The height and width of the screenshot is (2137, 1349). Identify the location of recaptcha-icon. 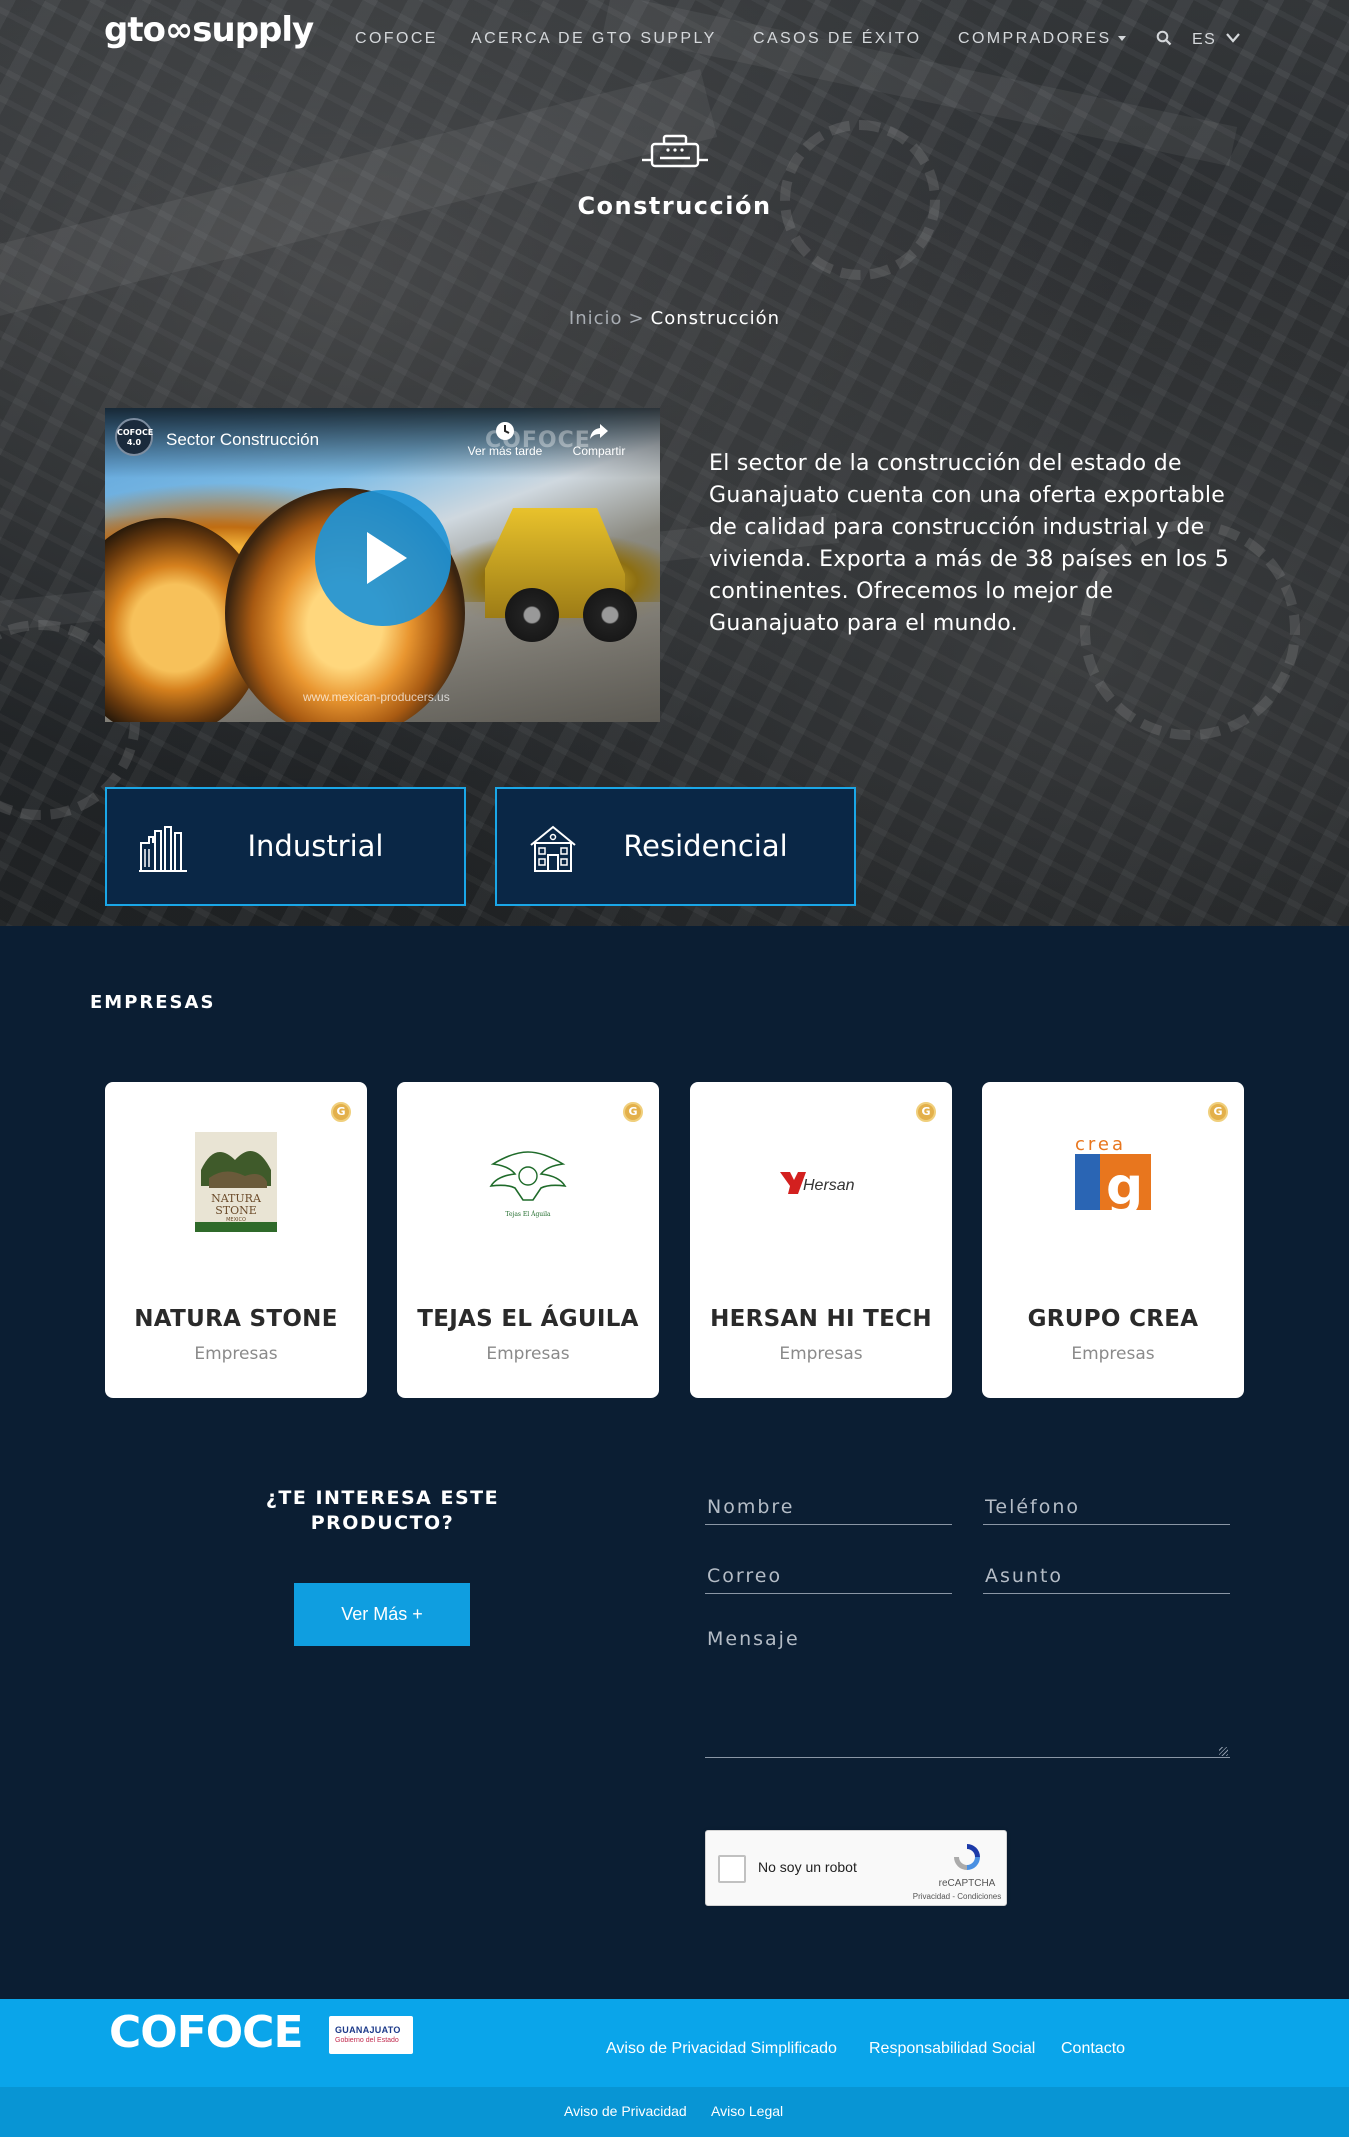
(967, 1857).